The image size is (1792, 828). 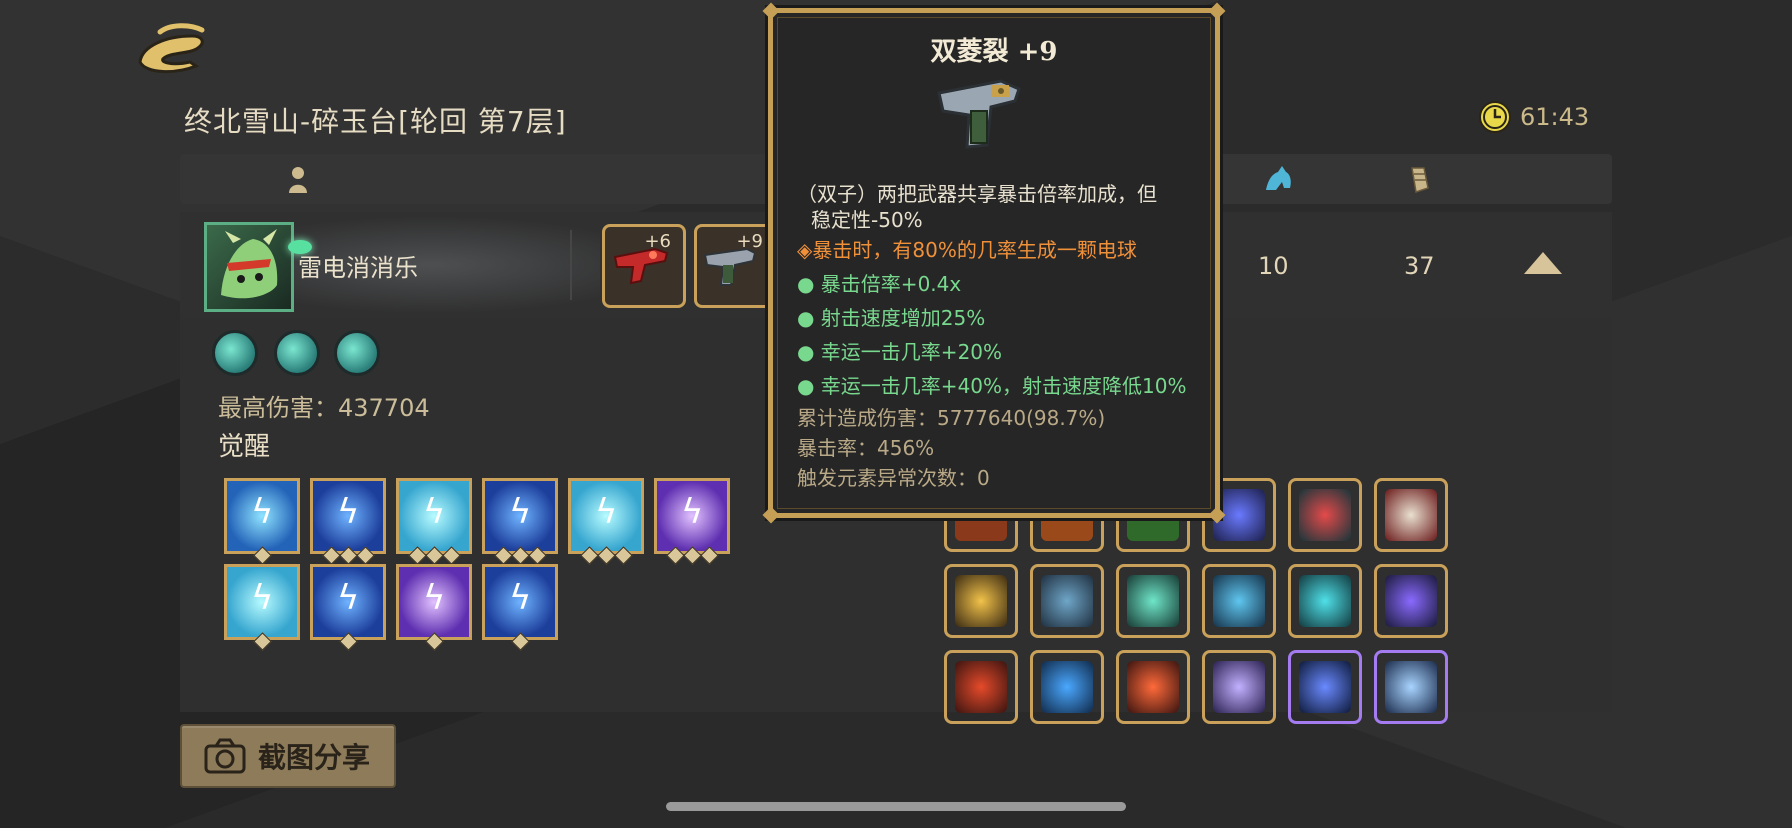 I want to click on relic-arrowhead-icon, so click(x=1153, y=601).